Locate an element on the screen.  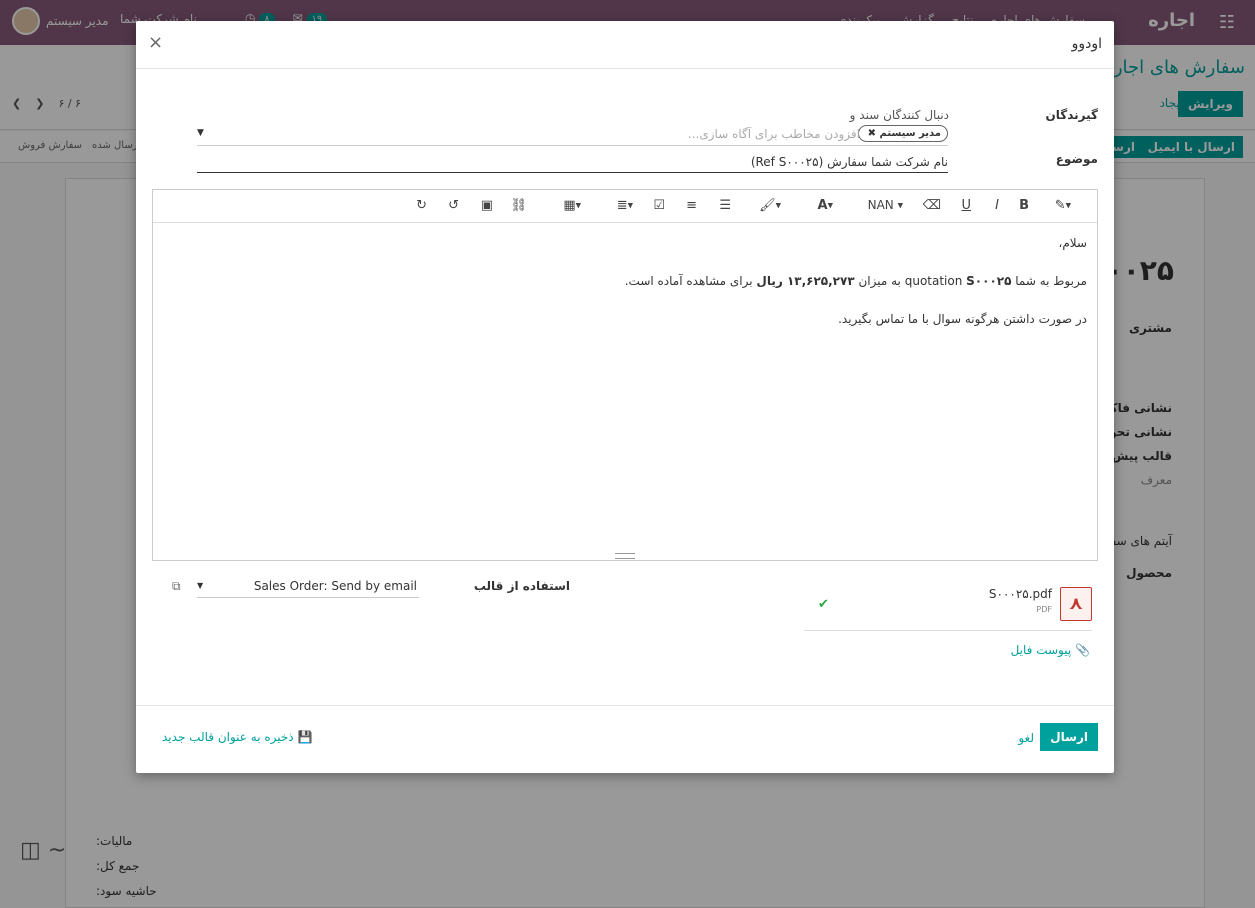
recipients-field: مدیر سیستم ✖ ▼ is located at coordinates (572, 135).